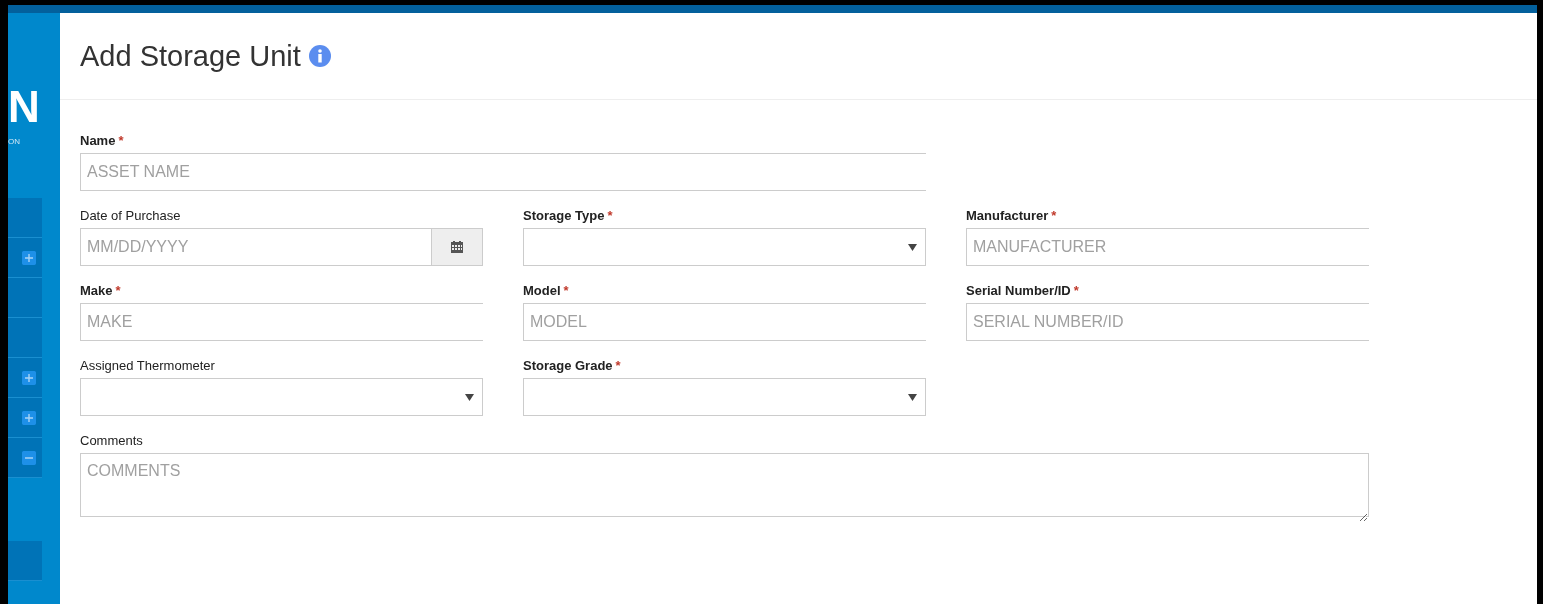 Image resolution: width=1543 pixels, height=604 pixels. I want to click on text-field: MAKE, so click(281, 322).